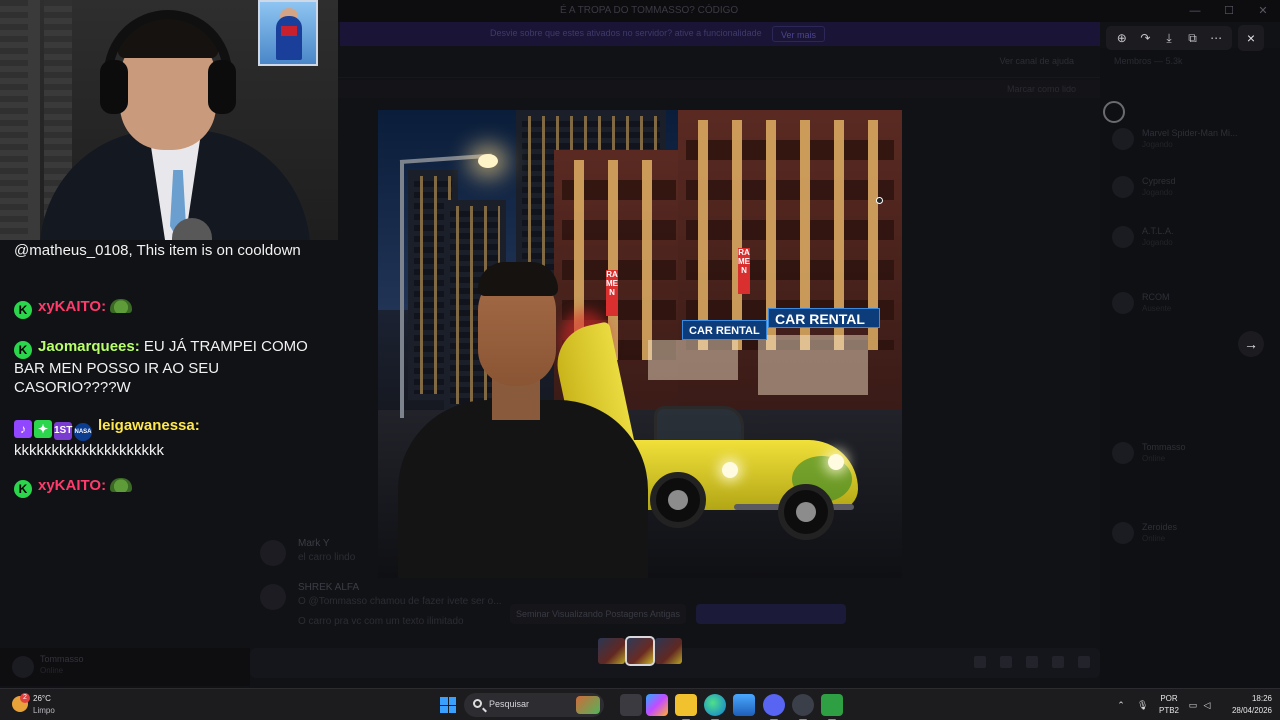  What do you see at coordinates (686, 707) in the screenshot?
I see `file-explorer-icon` at bounding box center [686, 707].